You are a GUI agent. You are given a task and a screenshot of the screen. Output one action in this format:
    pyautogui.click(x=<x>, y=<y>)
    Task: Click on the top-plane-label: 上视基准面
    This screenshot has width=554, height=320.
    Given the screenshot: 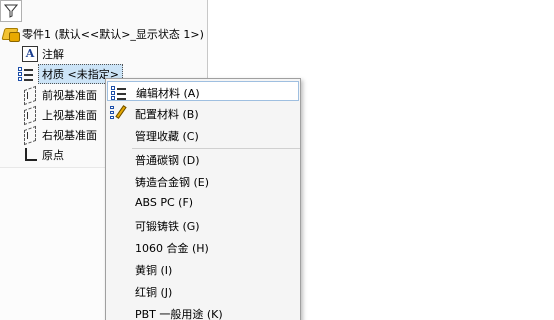 What is the action you would take?
    pyautogui.click(x=69, y=115)
    